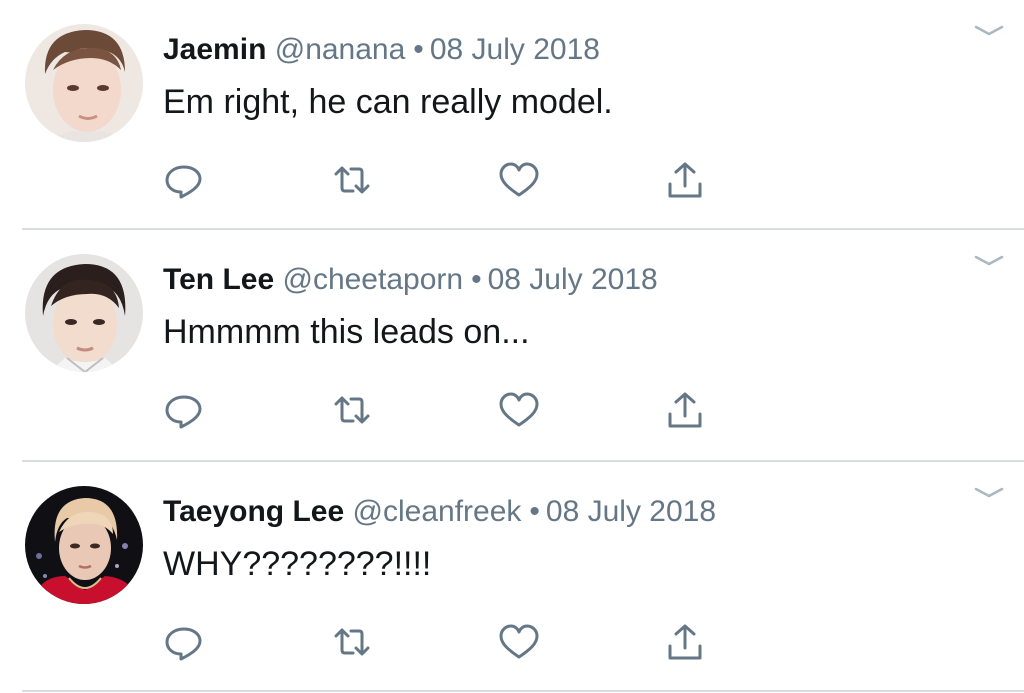 Image resolution: width=1024 pixels, height=693 pixels. I want to click on tweet-header: Jaemin @nanana • 08 July 2018, so click(381, 50).